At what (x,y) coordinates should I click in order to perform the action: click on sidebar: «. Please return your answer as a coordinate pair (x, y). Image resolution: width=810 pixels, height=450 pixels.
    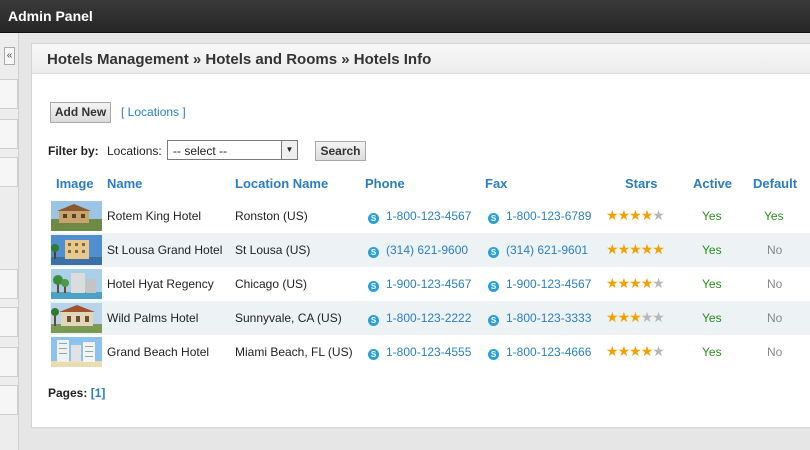
    Looking at the image, I should click on (9, 241).